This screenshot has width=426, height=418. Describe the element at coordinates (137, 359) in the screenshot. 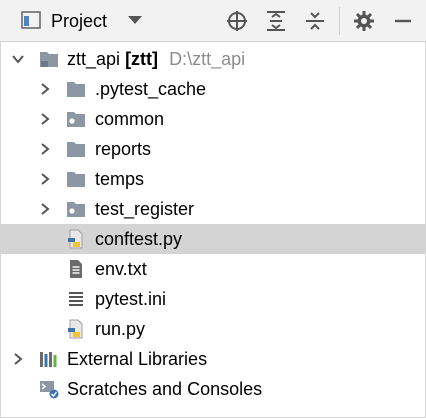

I see `tree-item-label: External Libraries` at that location.